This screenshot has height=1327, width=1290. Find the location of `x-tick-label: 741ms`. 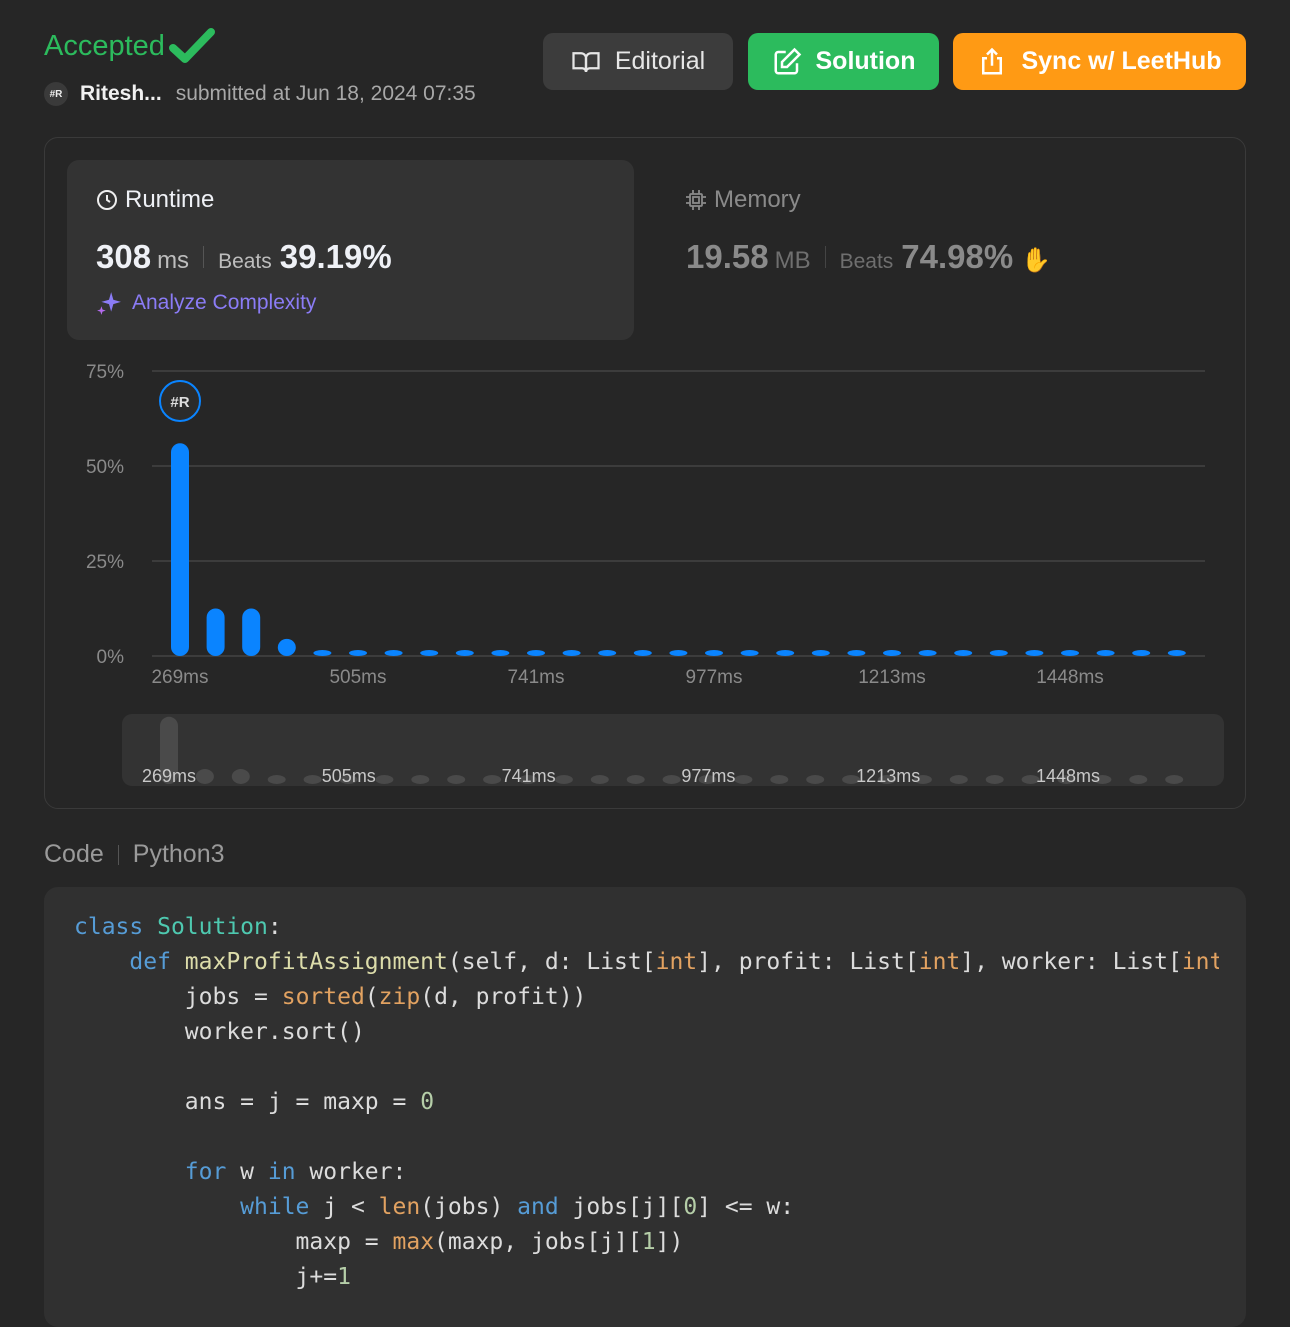

x-tick-label: 741ms is located at coordinates (535, 677).